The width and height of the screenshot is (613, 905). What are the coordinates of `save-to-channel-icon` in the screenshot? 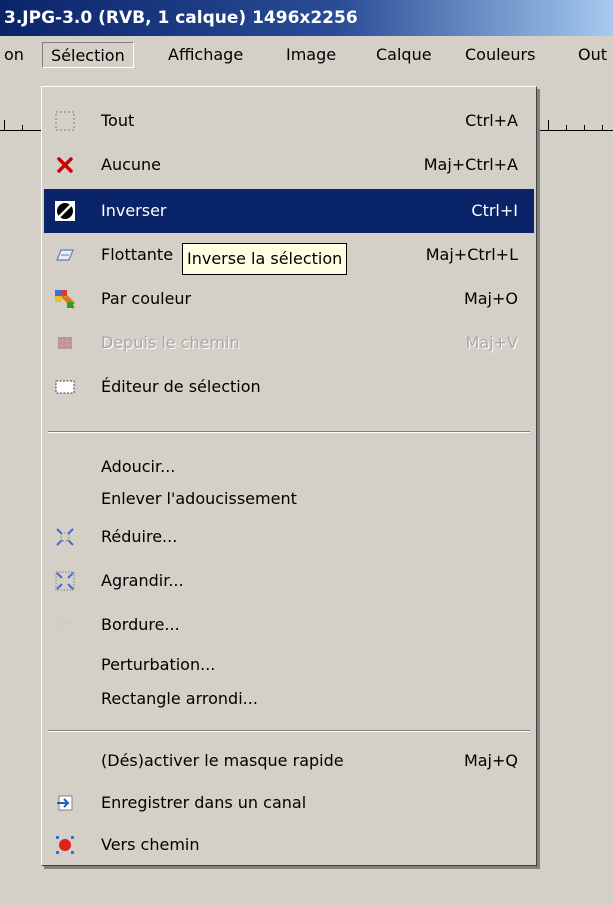 It's located at (65, 803).